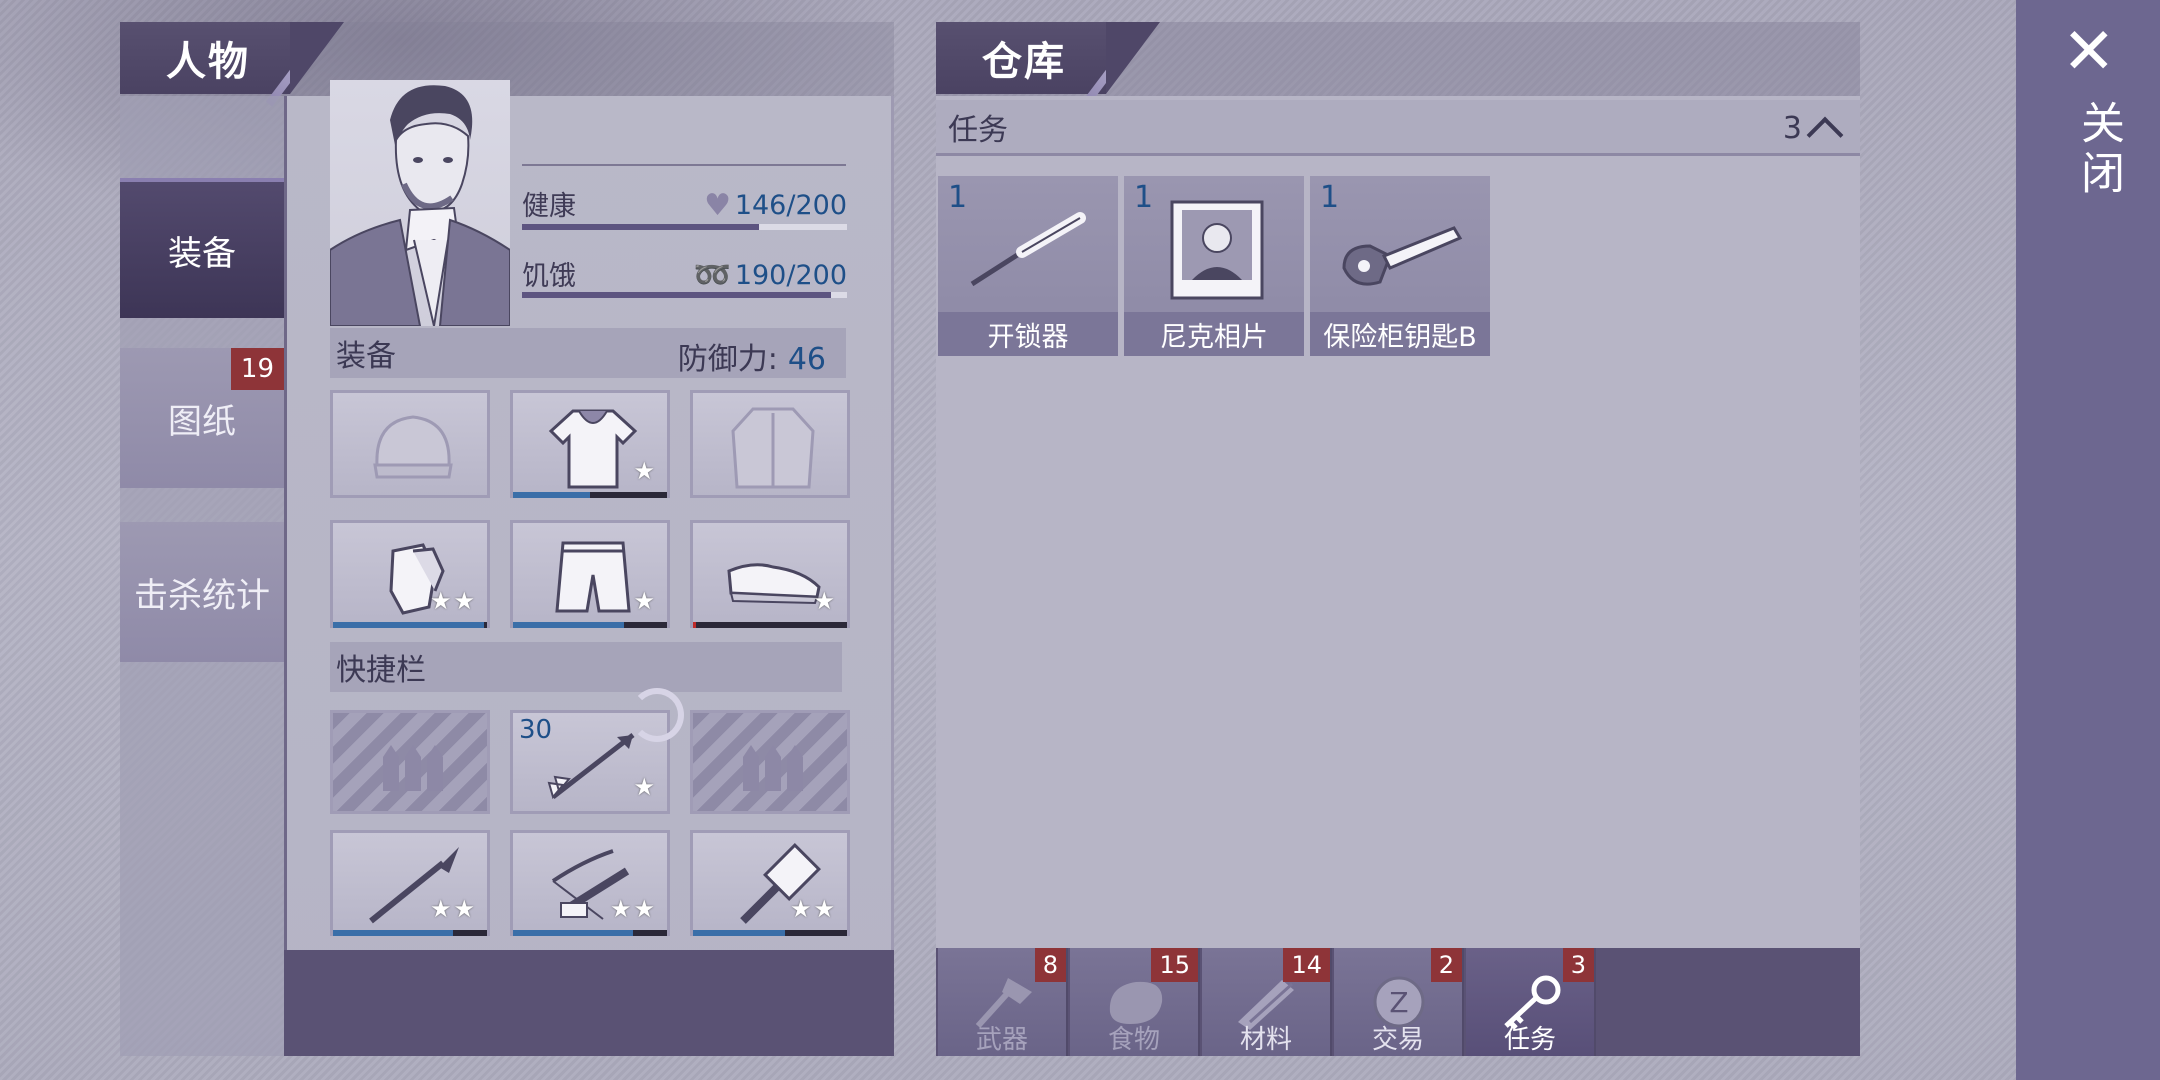 The width and height of the screenshot is (2160, 1080). I want to click on character-title: 人物, so click(208, 62).